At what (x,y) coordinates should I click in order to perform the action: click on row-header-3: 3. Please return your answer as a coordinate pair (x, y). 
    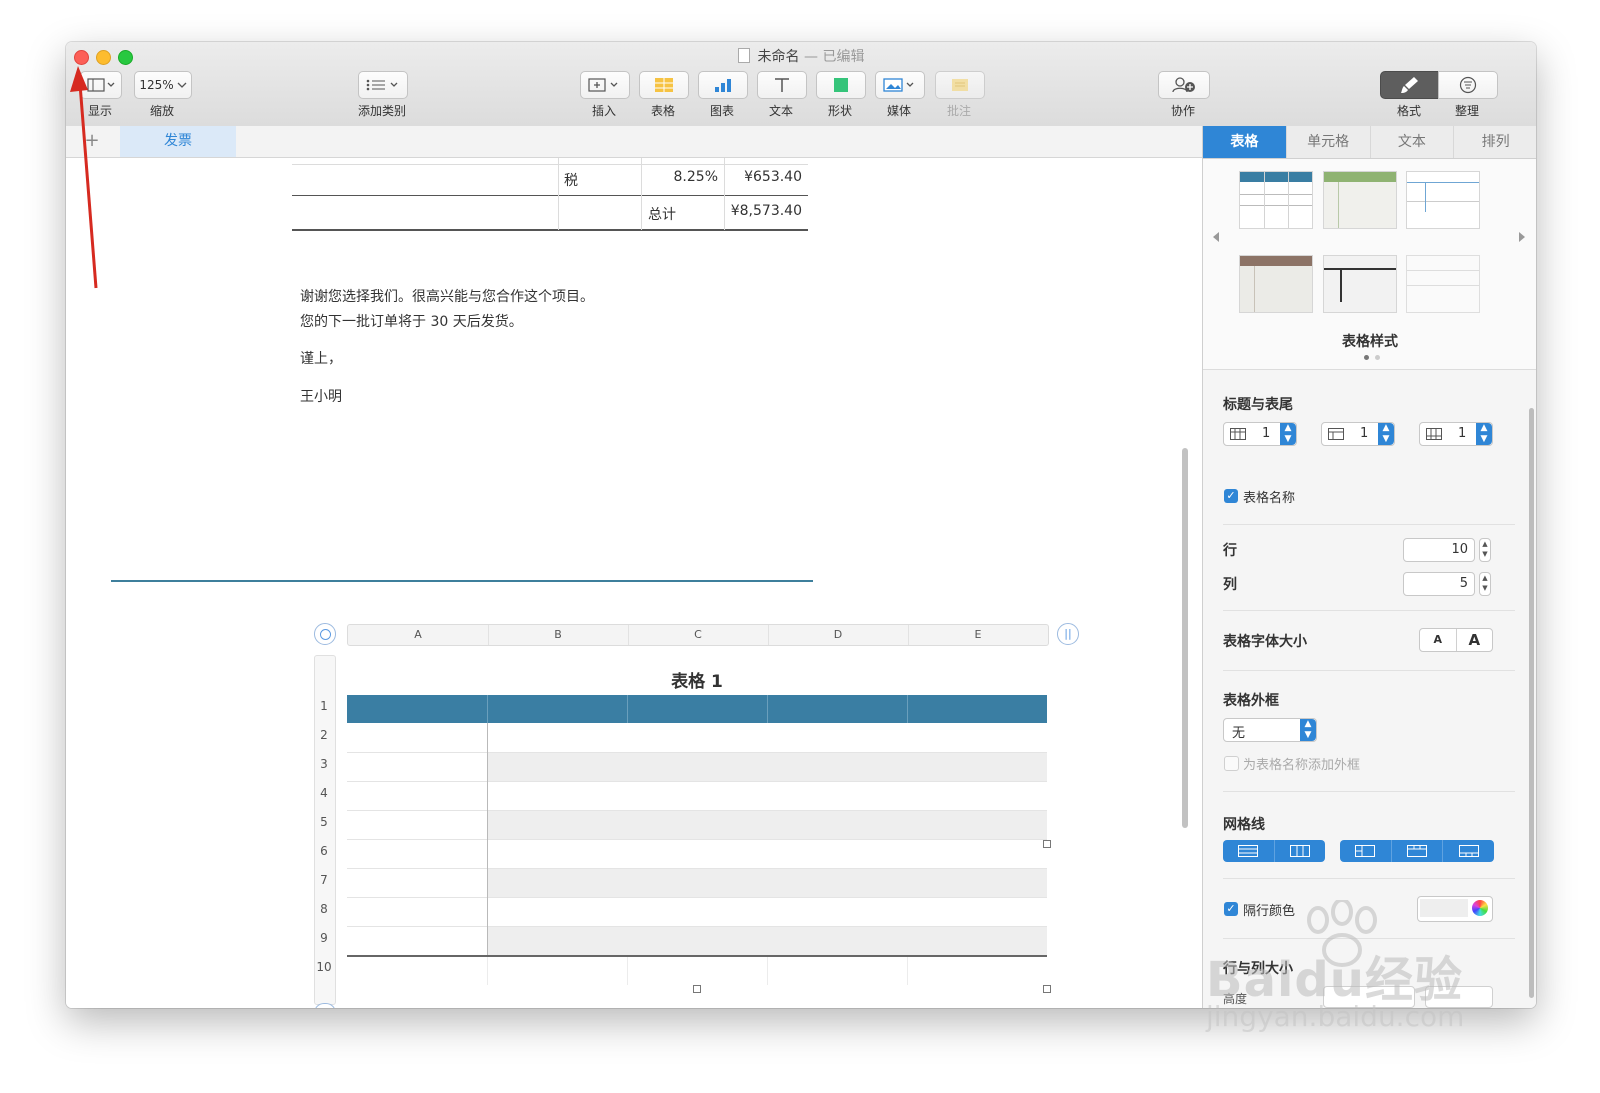
    Looking at the image, I should click on (324, 764).